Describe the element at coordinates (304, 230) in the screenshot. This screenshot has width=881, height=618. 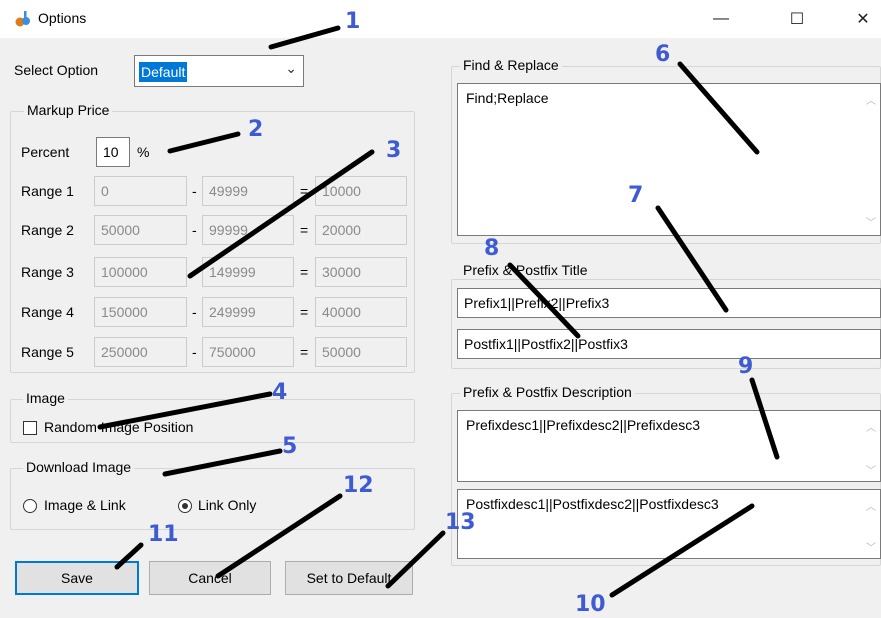
I see `range-2-equals: =` at that location.